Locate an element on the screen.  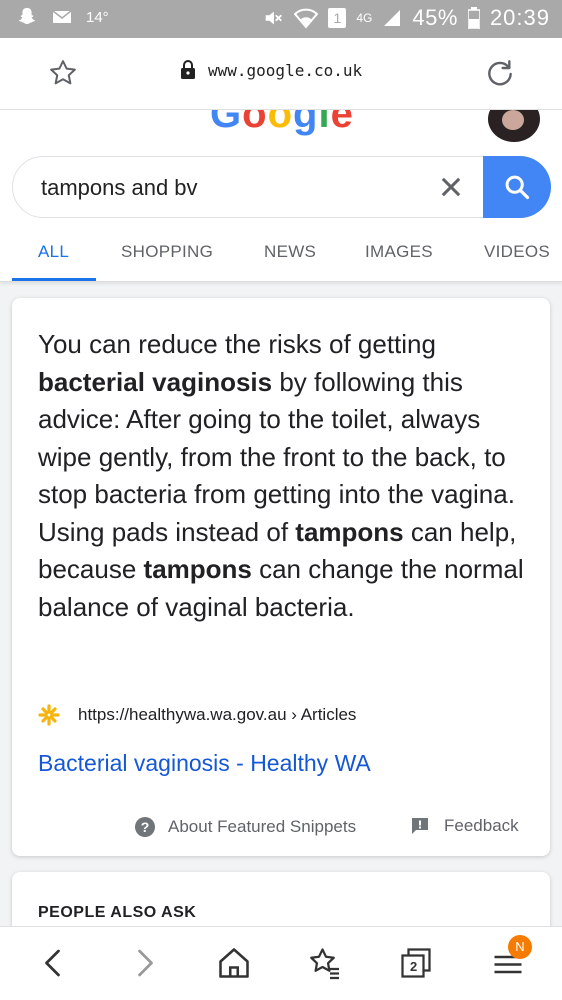
search-input: tampons and bv is located at coordinates (119, 188).